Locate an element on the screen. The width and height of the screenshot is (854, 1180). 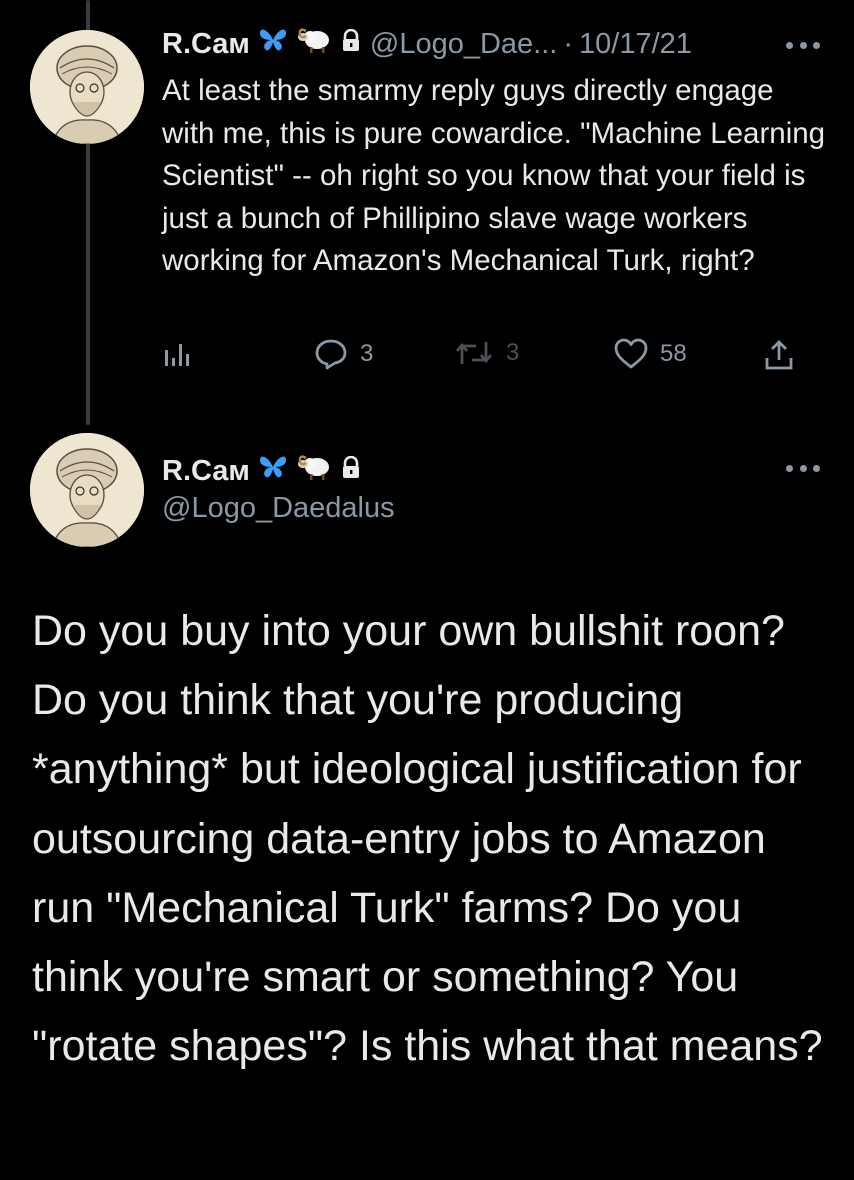
tweet-header: R.Сам is located at coordinates (262, 471).